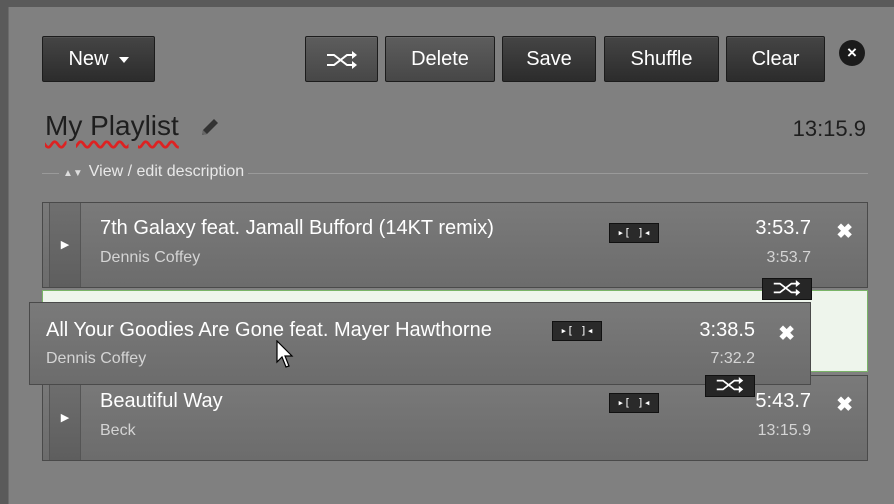 Image resolution: width=894 pixels, height=504 pixels. Describe the element at coordinates (549, 59) in the screenshot. I see `save-button: Save` at that location.